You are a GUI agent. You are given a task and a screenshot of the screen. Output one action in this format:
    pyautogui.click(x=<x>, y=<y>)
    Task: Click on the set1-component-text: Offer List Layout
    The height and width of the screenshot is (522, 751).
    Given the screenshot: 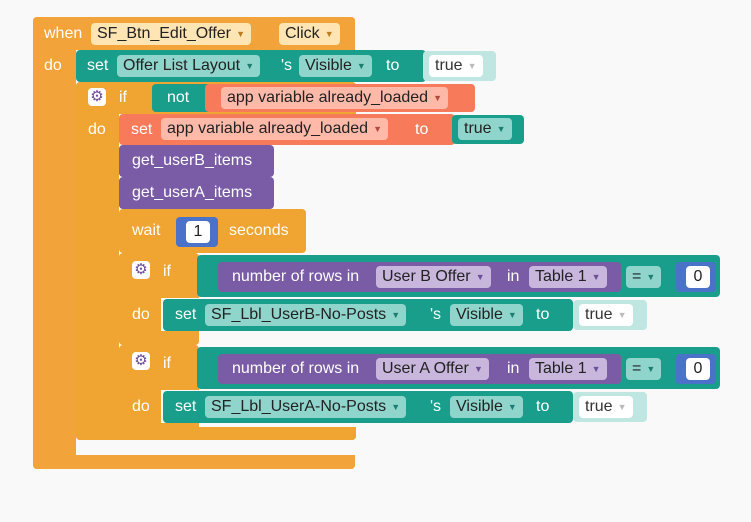 What is the action you would take?
    pyautogui.click(x=182, y=65)
    